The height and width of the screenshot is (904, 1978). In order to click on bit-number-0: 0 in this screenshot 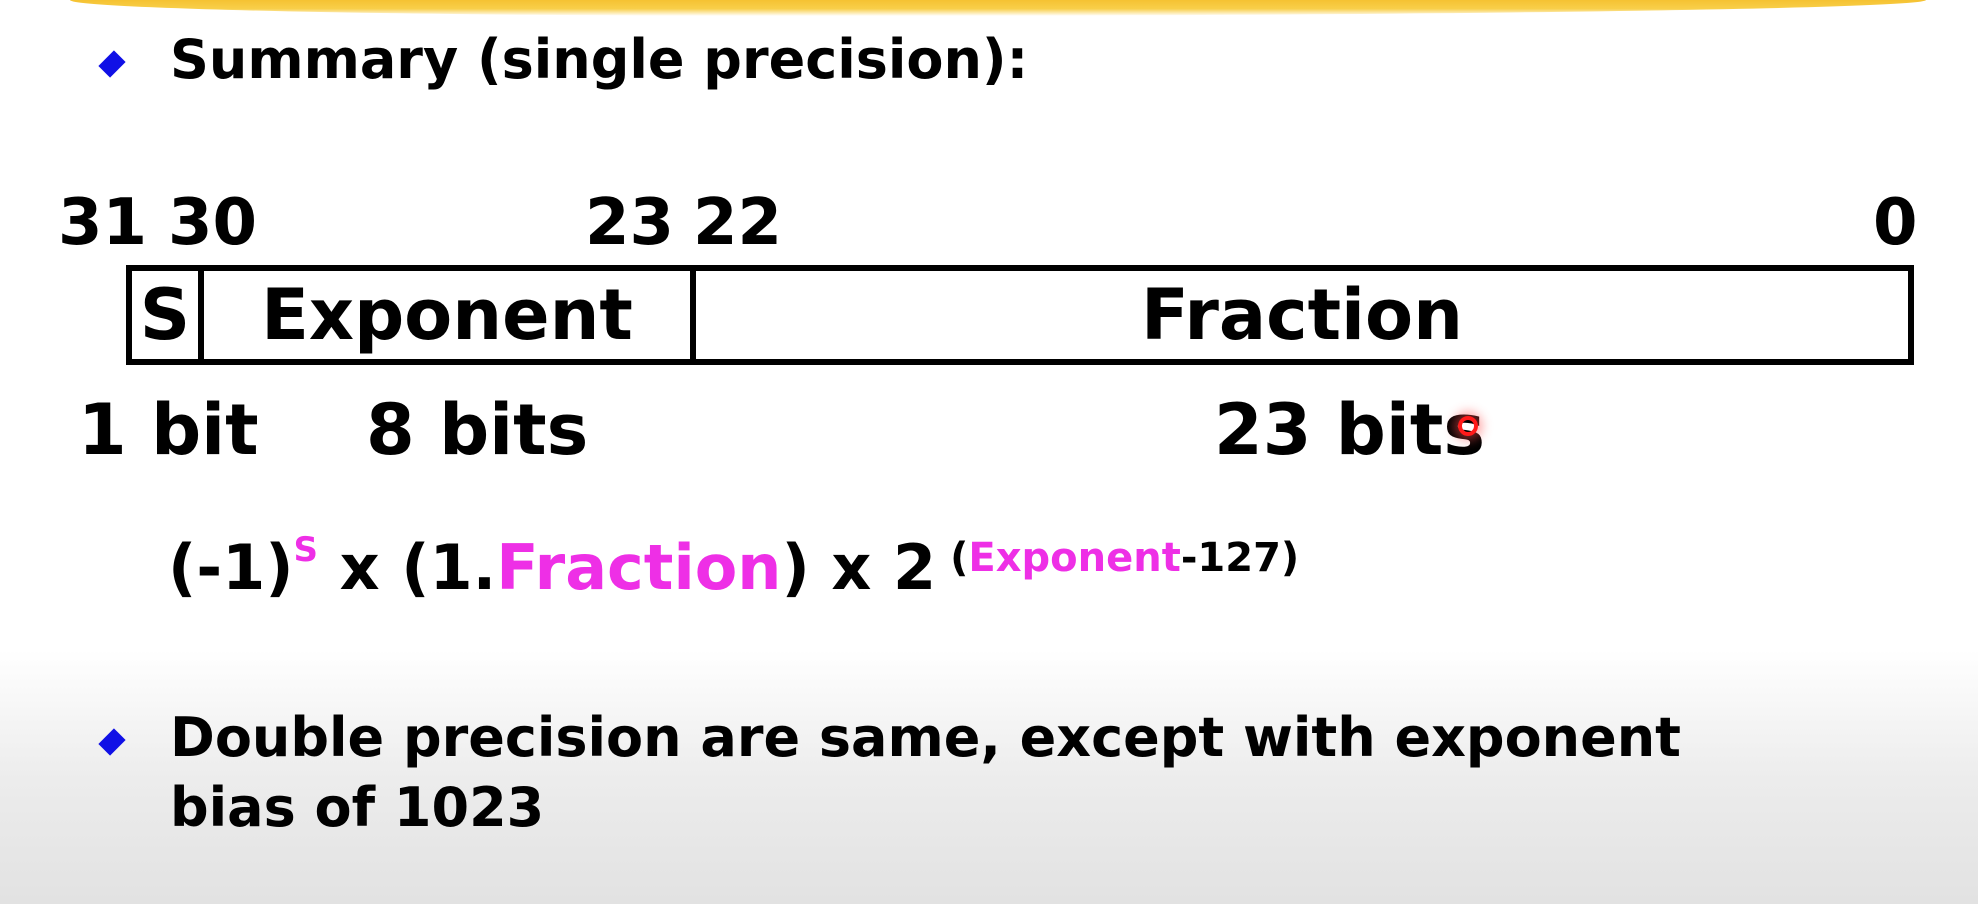, I will do `click(1895, 223)`.